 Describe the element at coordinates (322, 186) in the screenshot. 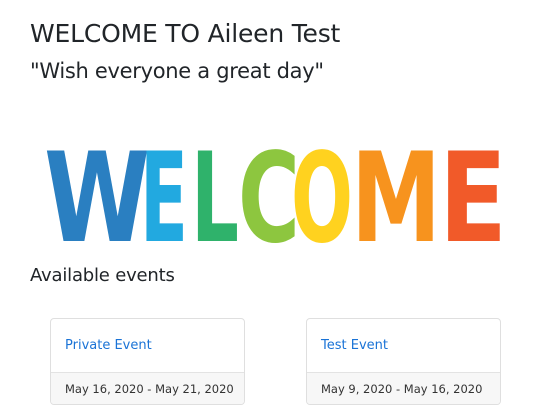

I see `banner-letter: O` at that location.